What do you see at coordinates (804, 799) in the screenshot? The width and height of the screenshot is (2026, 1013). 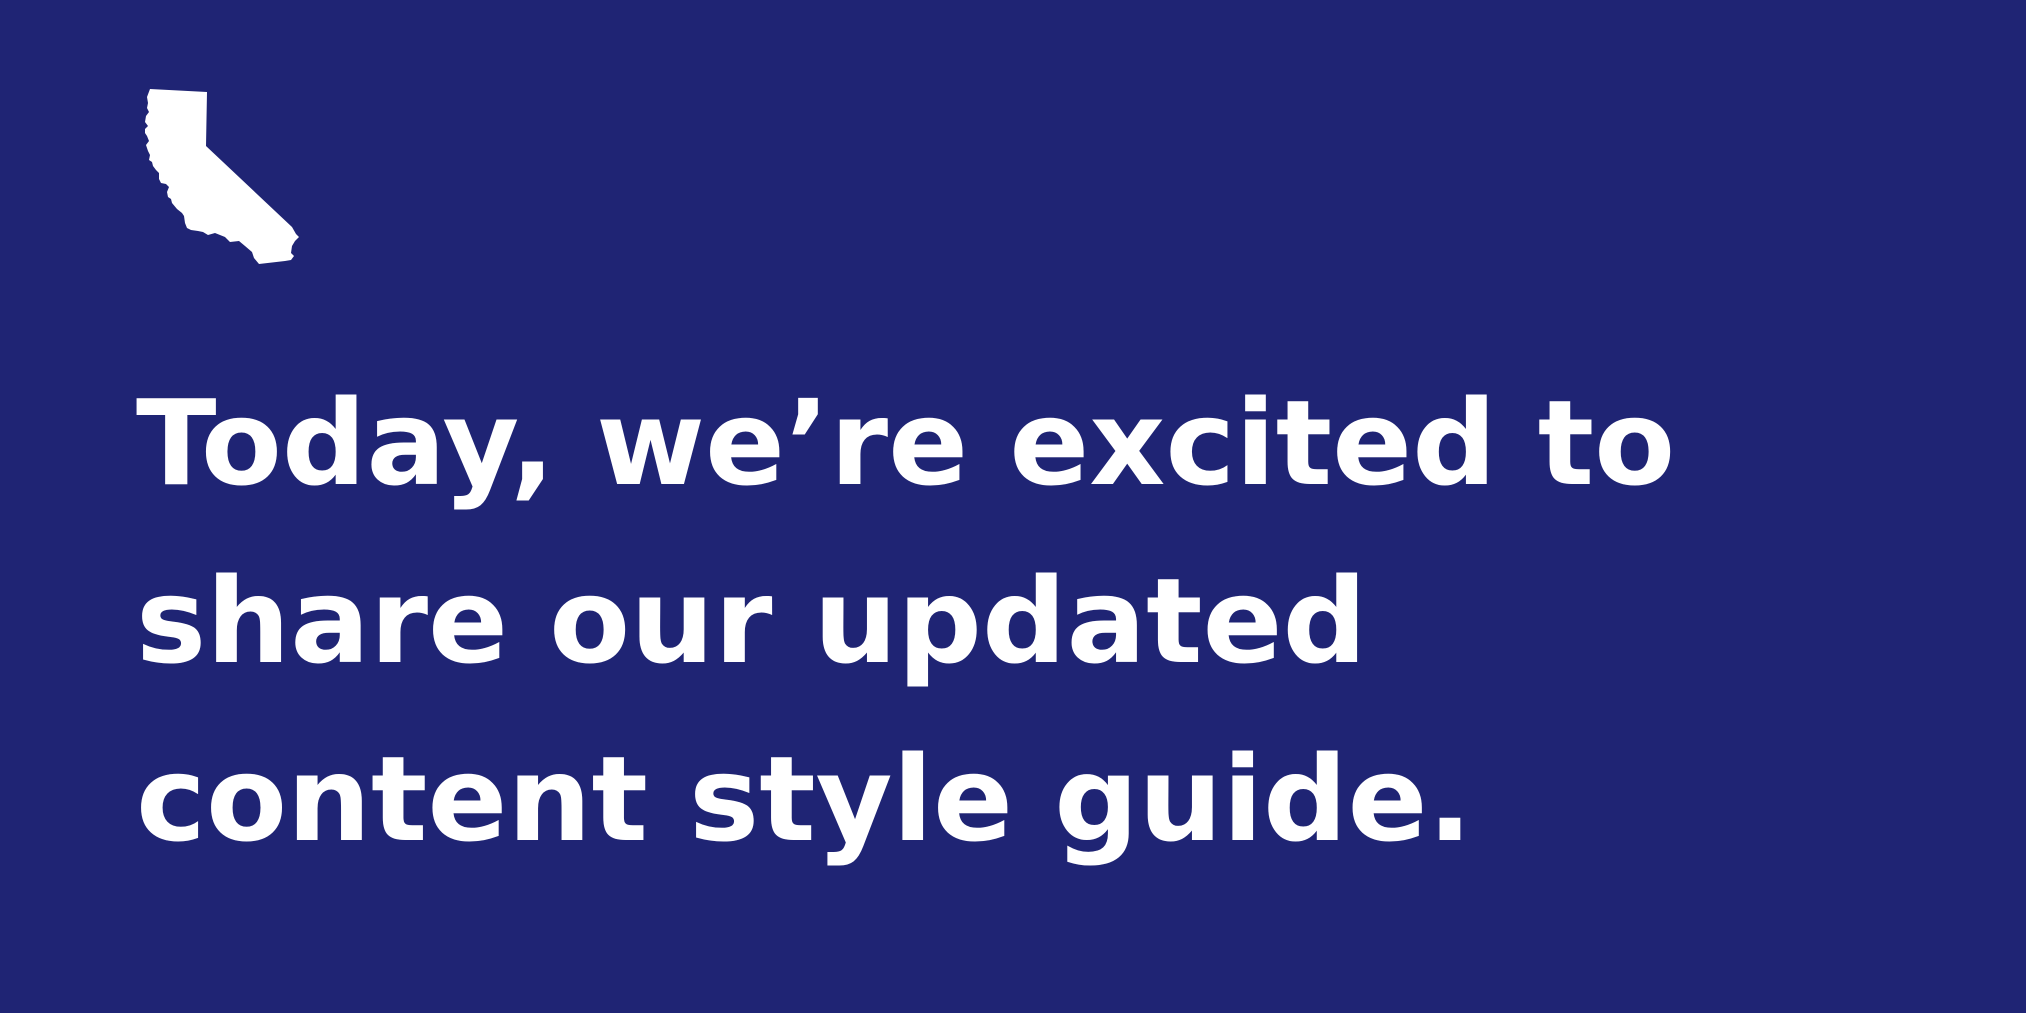 I see `headline-line-3: content style guide.` at bounding box center [804, 799].